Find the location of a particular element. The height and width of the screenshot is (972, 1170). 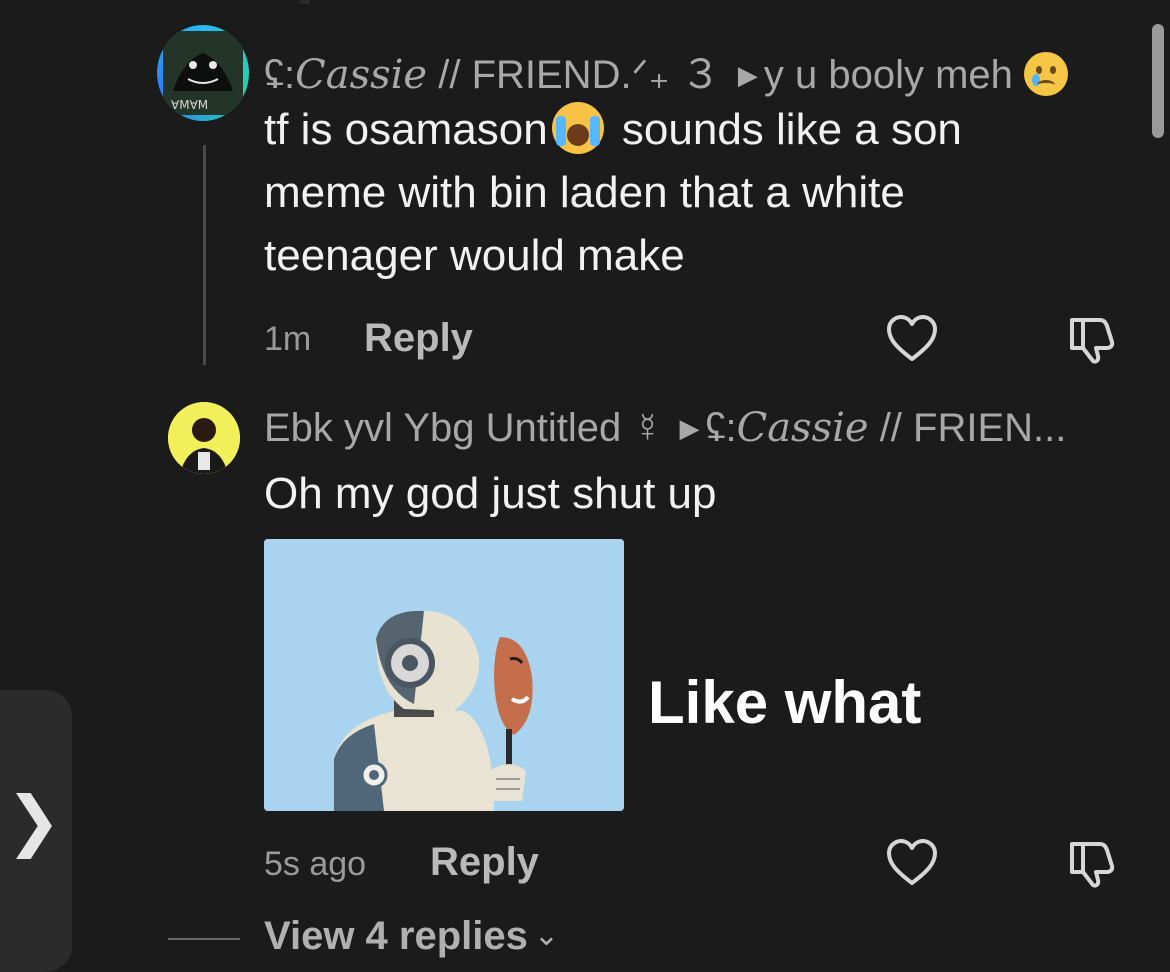

top-divider is located at coordinates (305, 2).